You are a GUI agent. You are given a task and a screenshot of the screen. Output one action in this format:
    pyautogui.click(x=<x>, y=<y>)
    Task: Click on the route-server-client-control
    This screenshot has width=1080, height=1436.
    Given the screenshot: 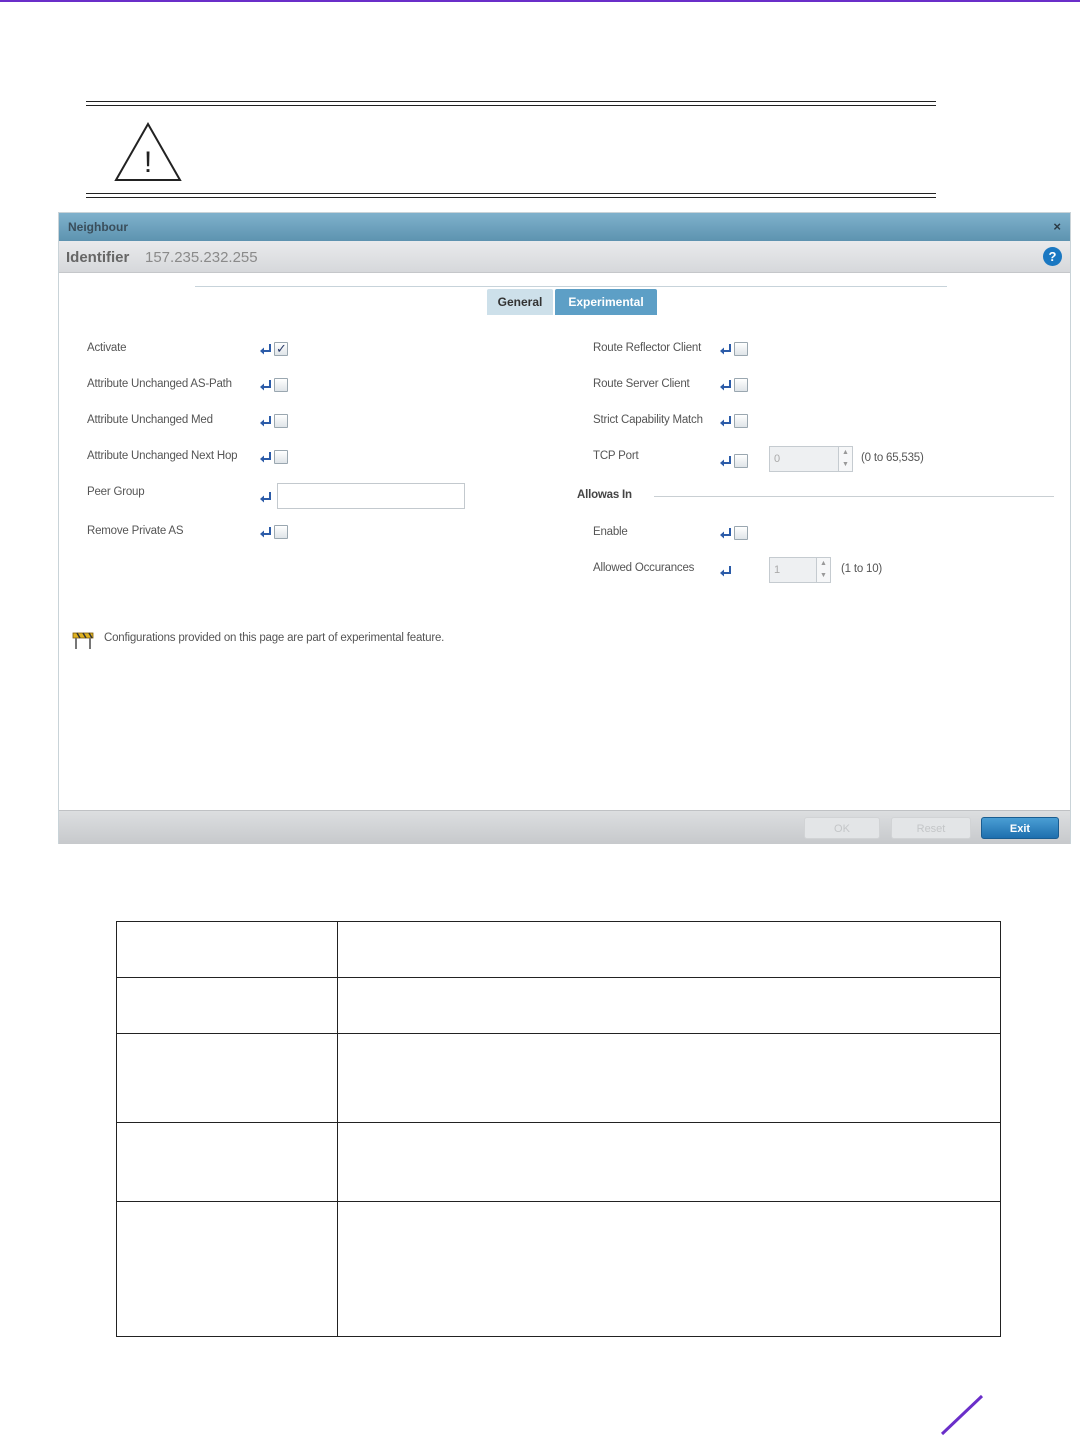 What is the action you would take?
    pyautogui.click(x=736, y=385)
    